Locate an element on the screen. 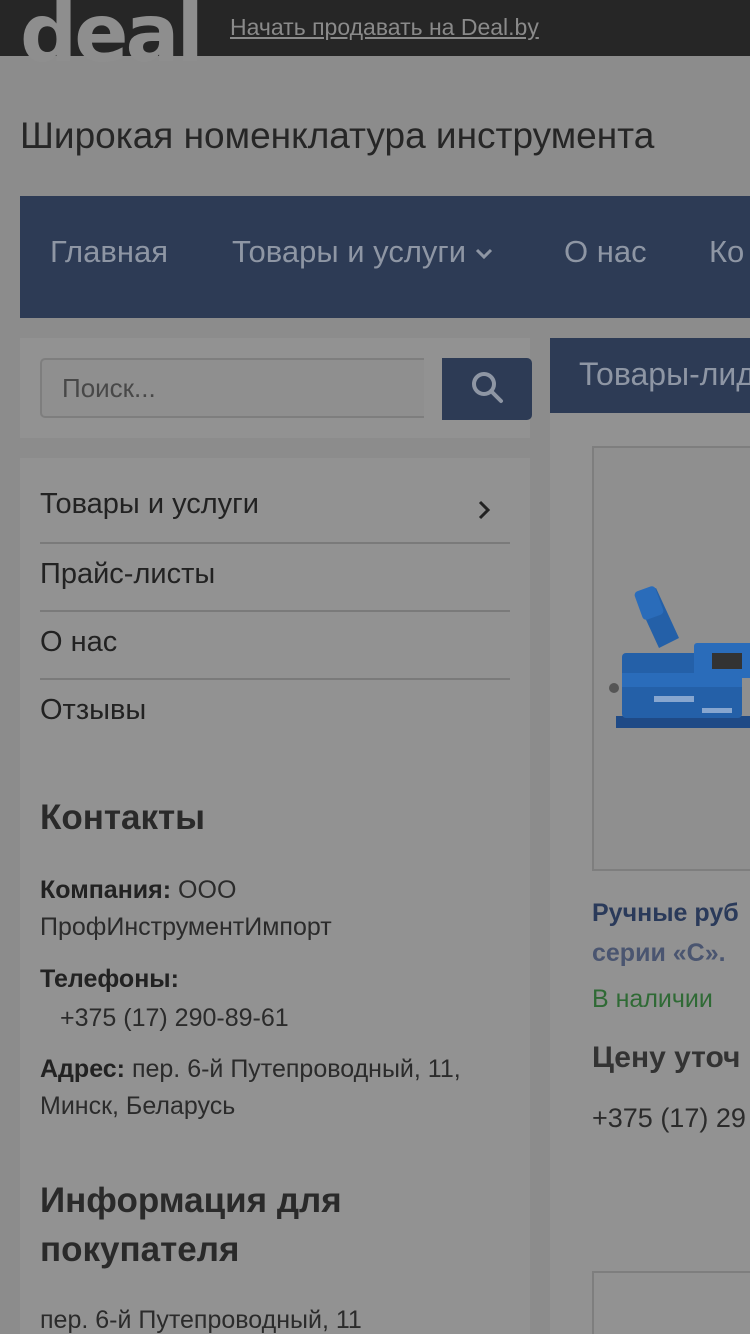 The image size is (750, 1334). product-image is located at coordinates (671, 658).